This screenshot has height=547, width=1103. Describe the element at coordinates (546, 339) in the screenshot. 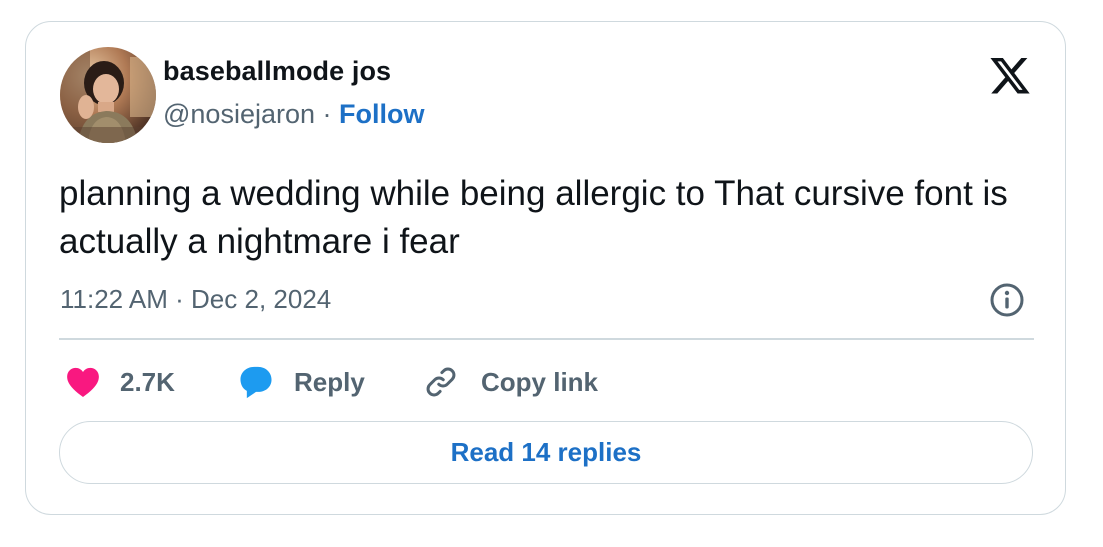

I see `divider` at that location.